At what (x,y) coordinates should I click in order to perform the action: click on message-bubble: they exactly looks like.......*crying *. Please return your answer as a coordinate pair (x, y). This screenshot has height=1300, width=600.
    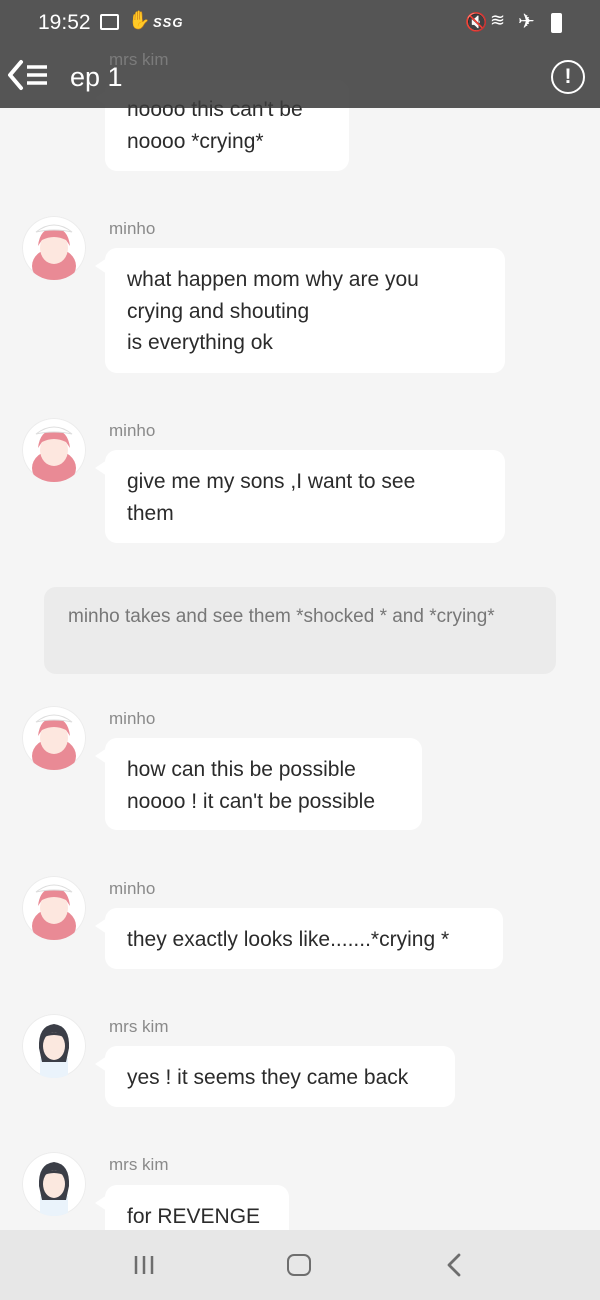
    Looking at the image, I should click on (299, 938).